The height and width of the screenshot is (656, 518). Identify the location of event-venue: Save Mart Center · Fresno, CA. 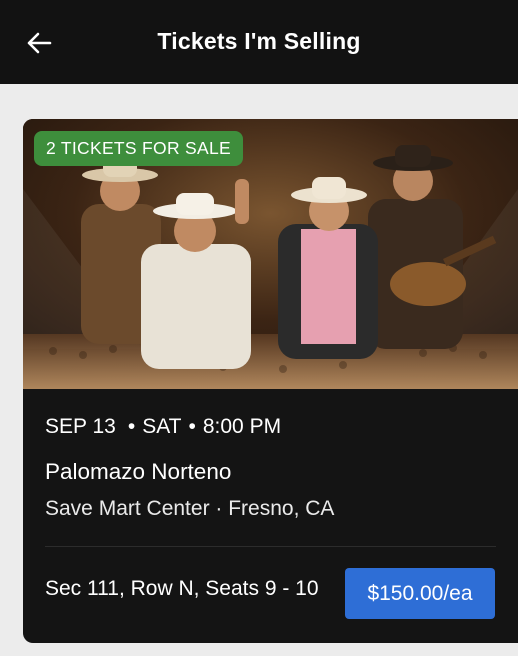
(190, 508).